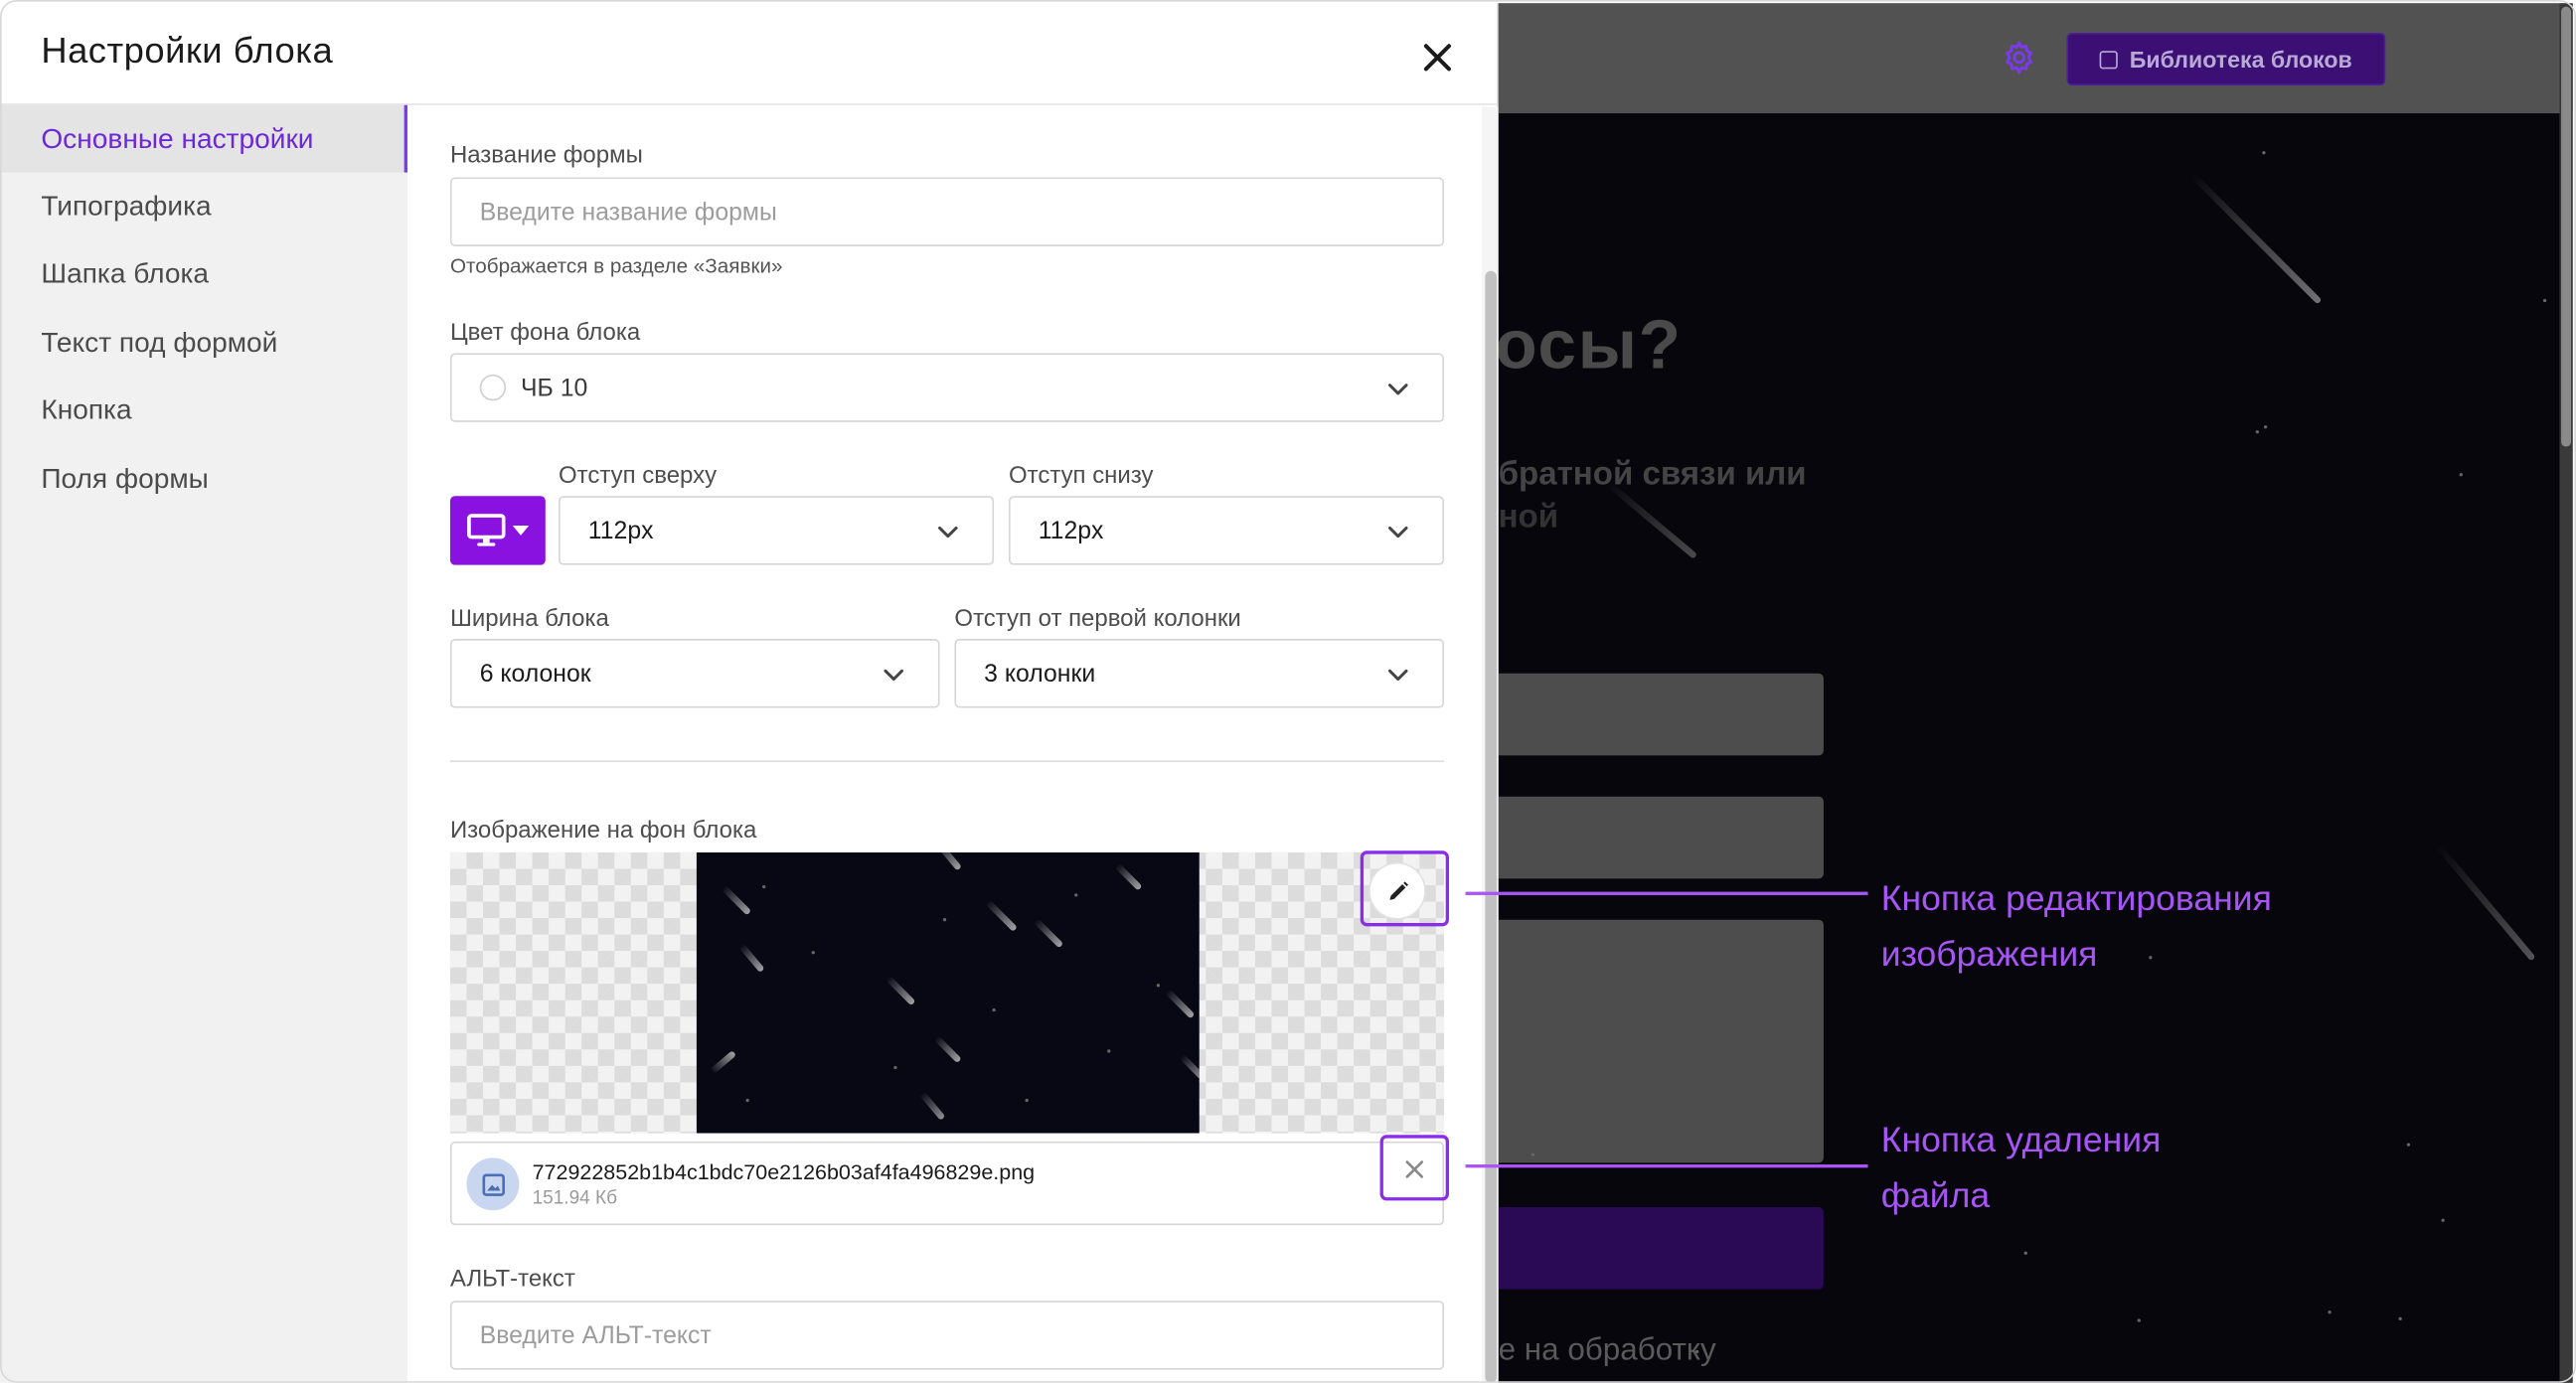 The height and width of the screenshot is (1383, 2576). Describe the element at coordinates (694, 674) in the screenshot. I see `block-width-select: 6 колонок` at that location.